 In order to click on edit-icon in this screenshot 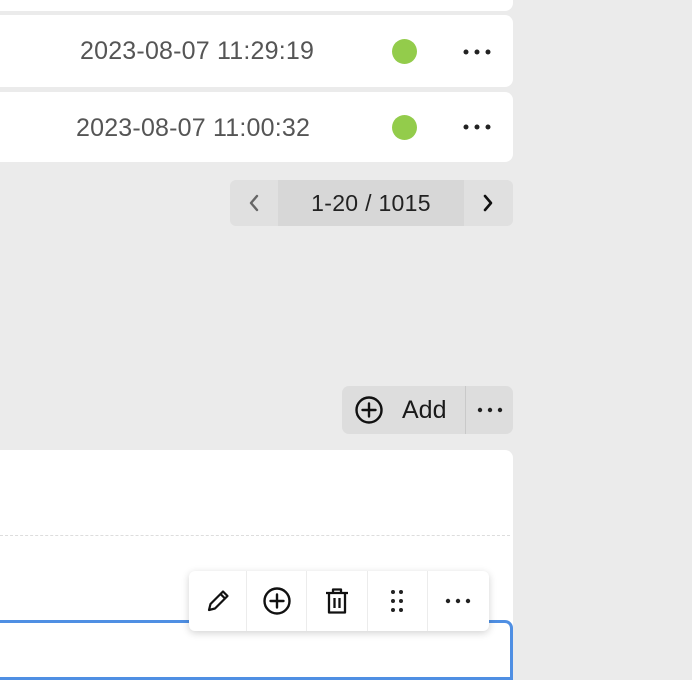, I will do `click(218, 601)`.